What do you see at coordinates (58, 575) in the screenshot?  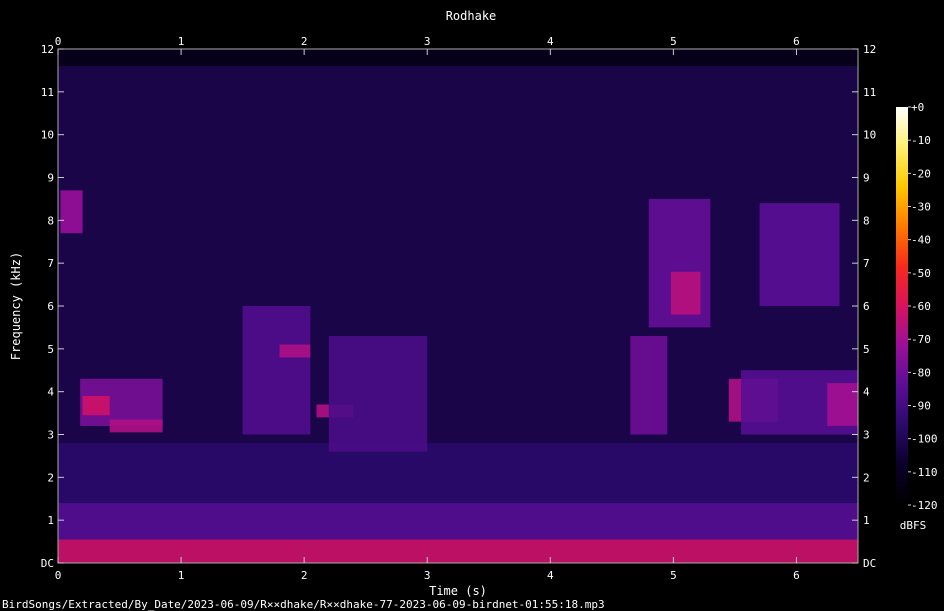 I see `x-tick-label-bottom: 0` at bounding box center [58, 575].